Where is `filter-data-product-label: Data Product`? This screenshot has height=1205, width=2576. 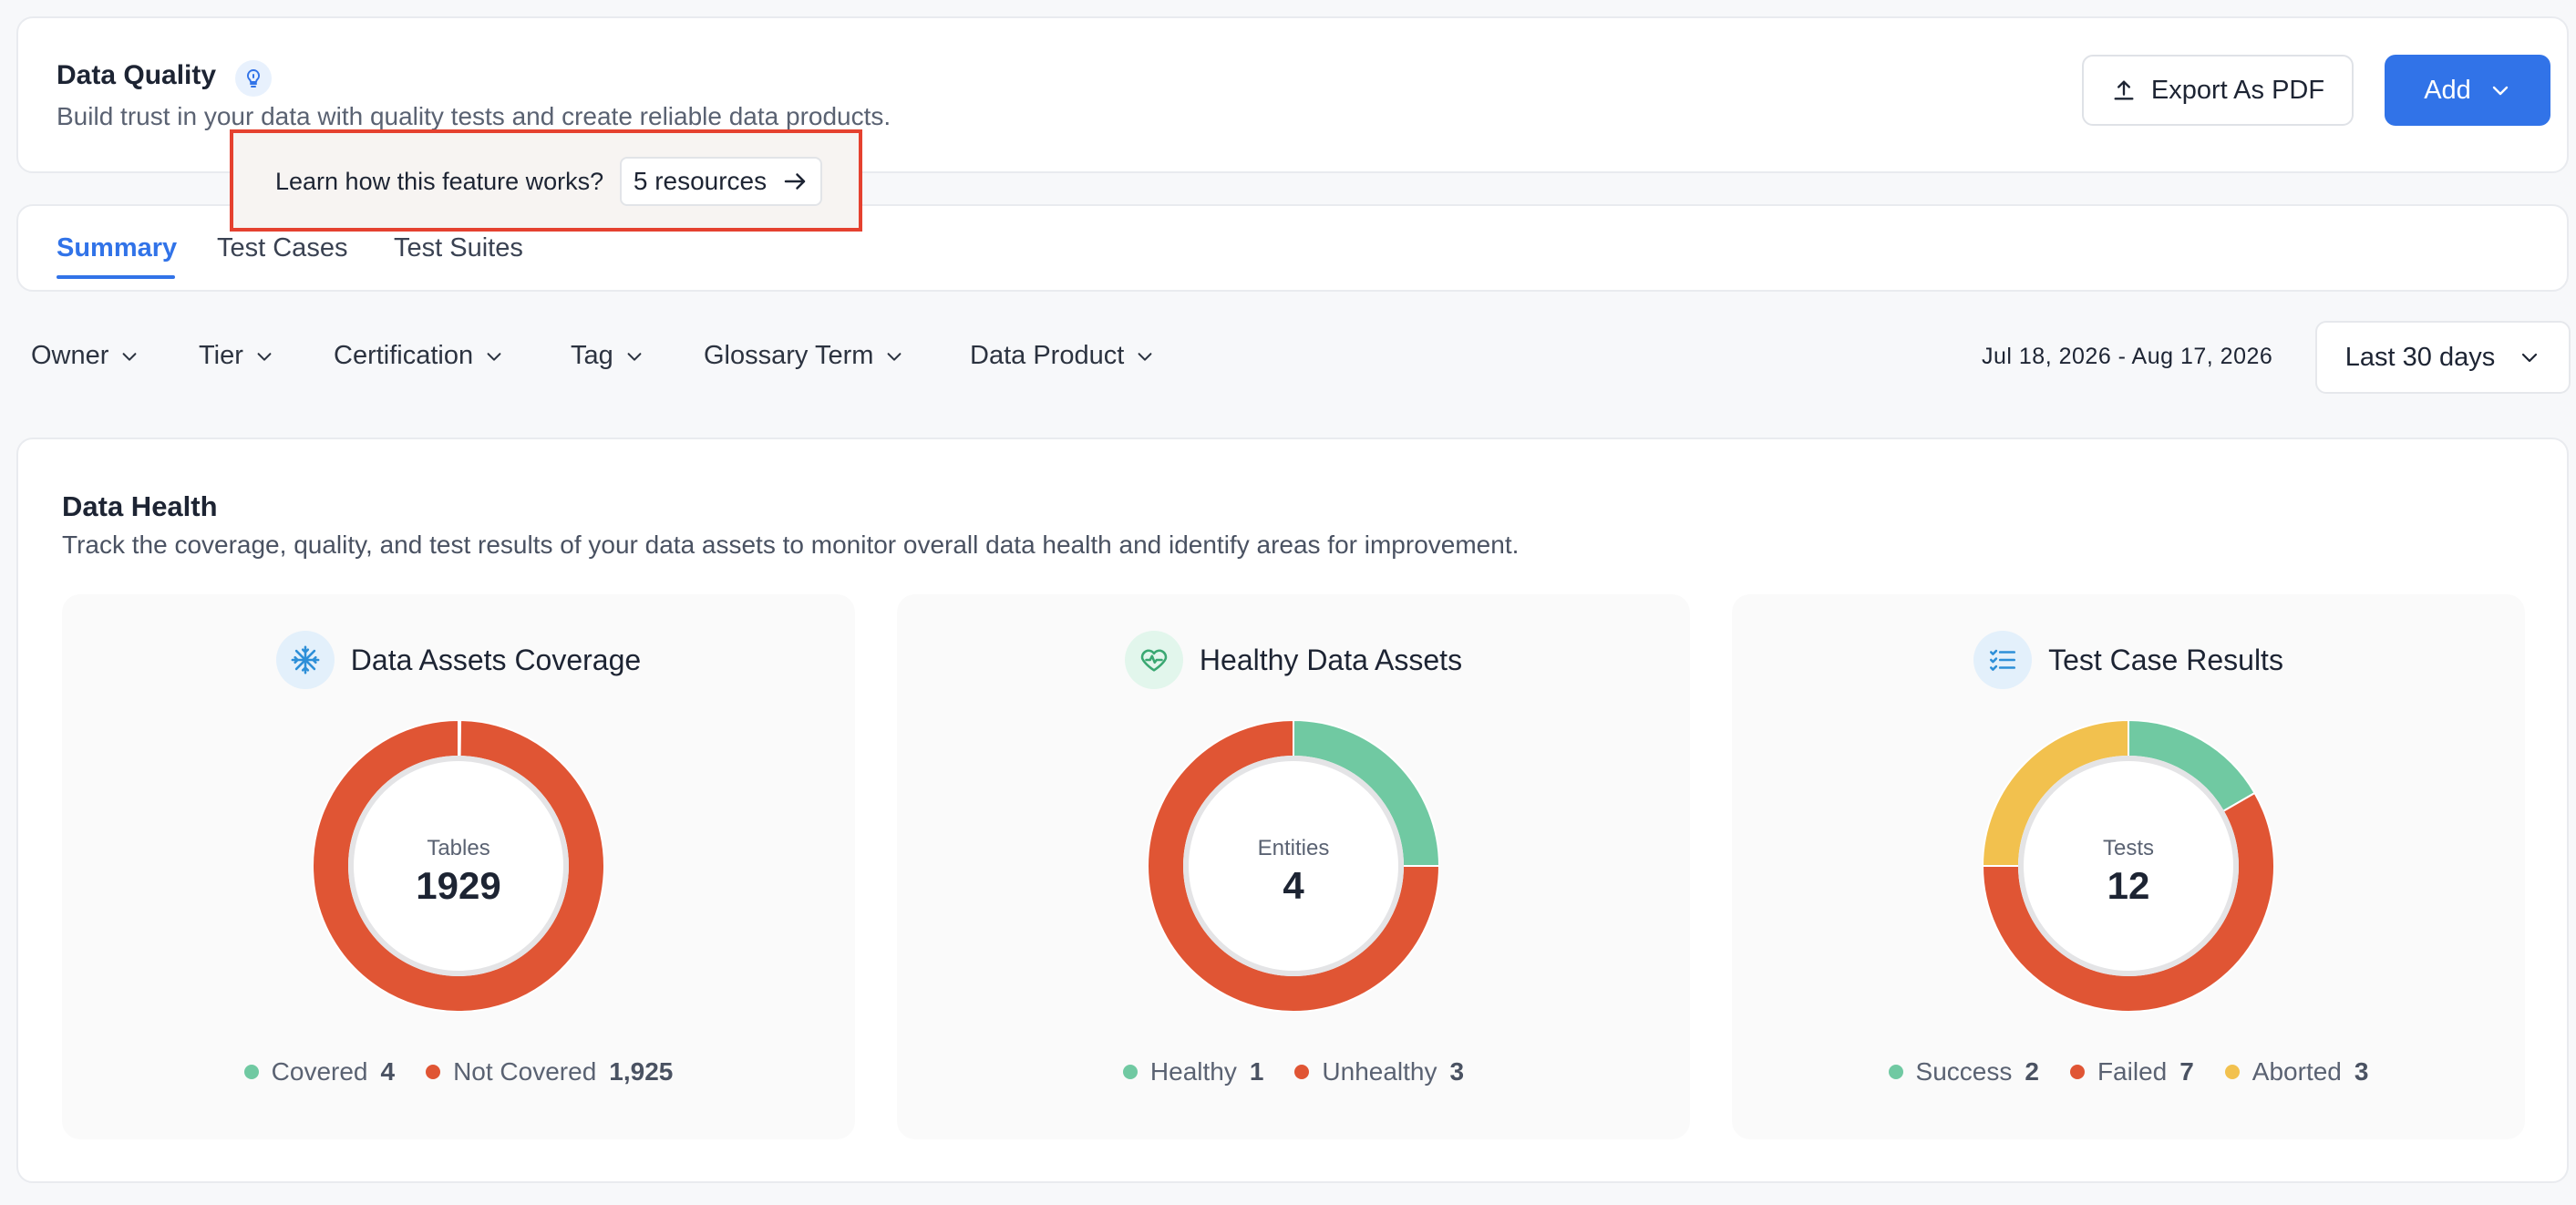 filter-data-product-label: Data Product is located at coordinates (1047, 356).